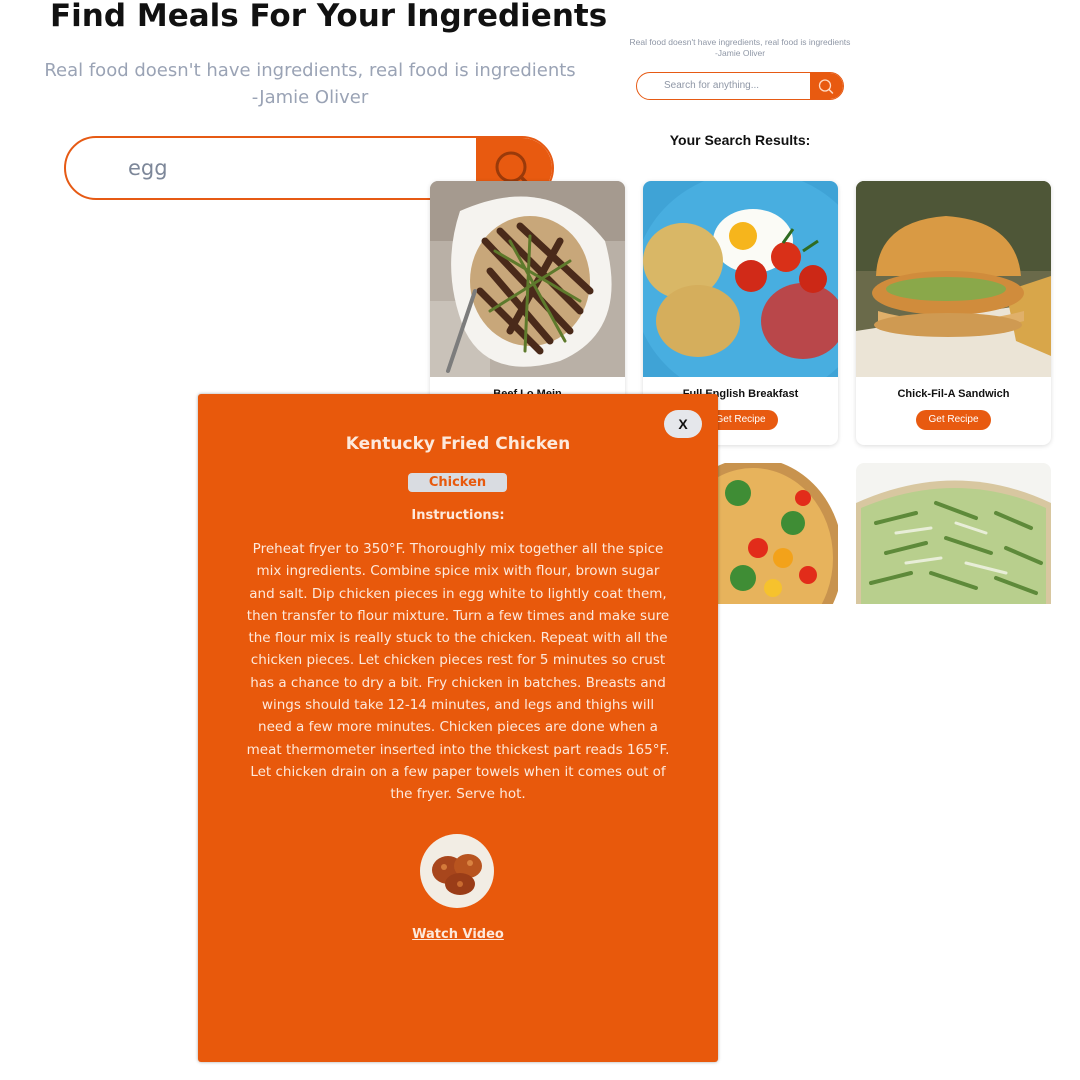 Image resolution: width=1080 pixels, height=1080 pixels. I want to click on mini-quote-author: -Jamie Oliver, so click(740, 53).